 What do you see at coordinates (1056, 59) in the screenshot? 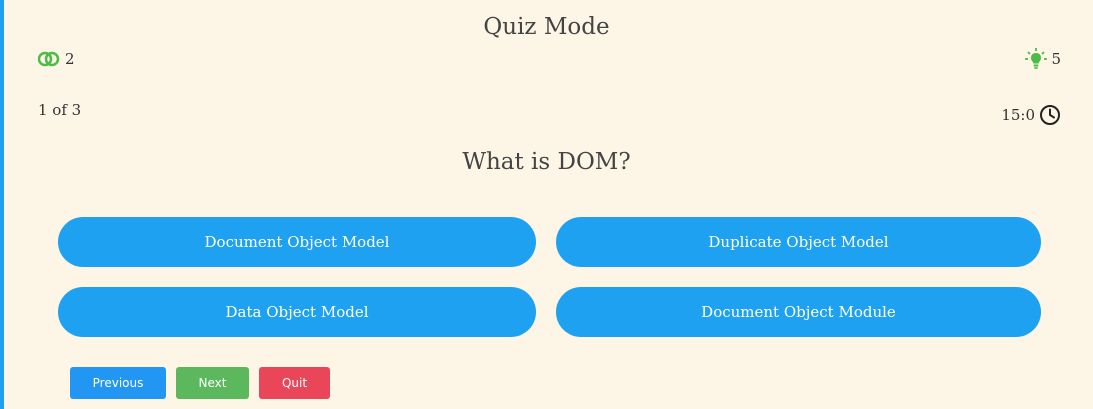
I see `hints-count: 5` at bounding box center [1056, 59].